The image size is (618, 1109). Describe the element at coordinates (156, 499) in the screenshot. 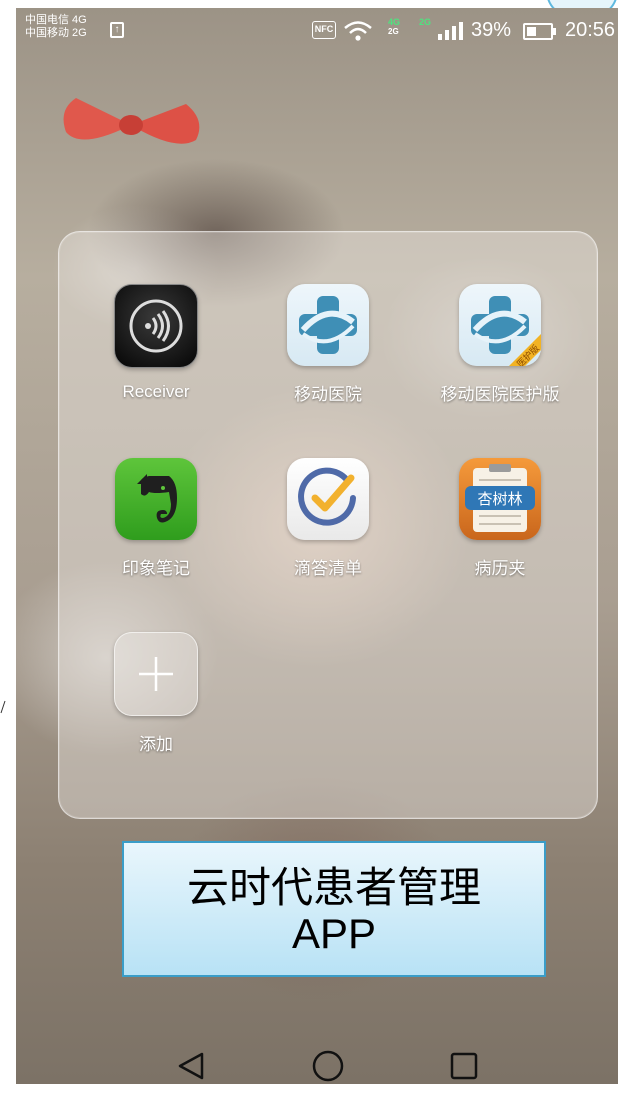

I see `evernote-elephant-icon` at that location.